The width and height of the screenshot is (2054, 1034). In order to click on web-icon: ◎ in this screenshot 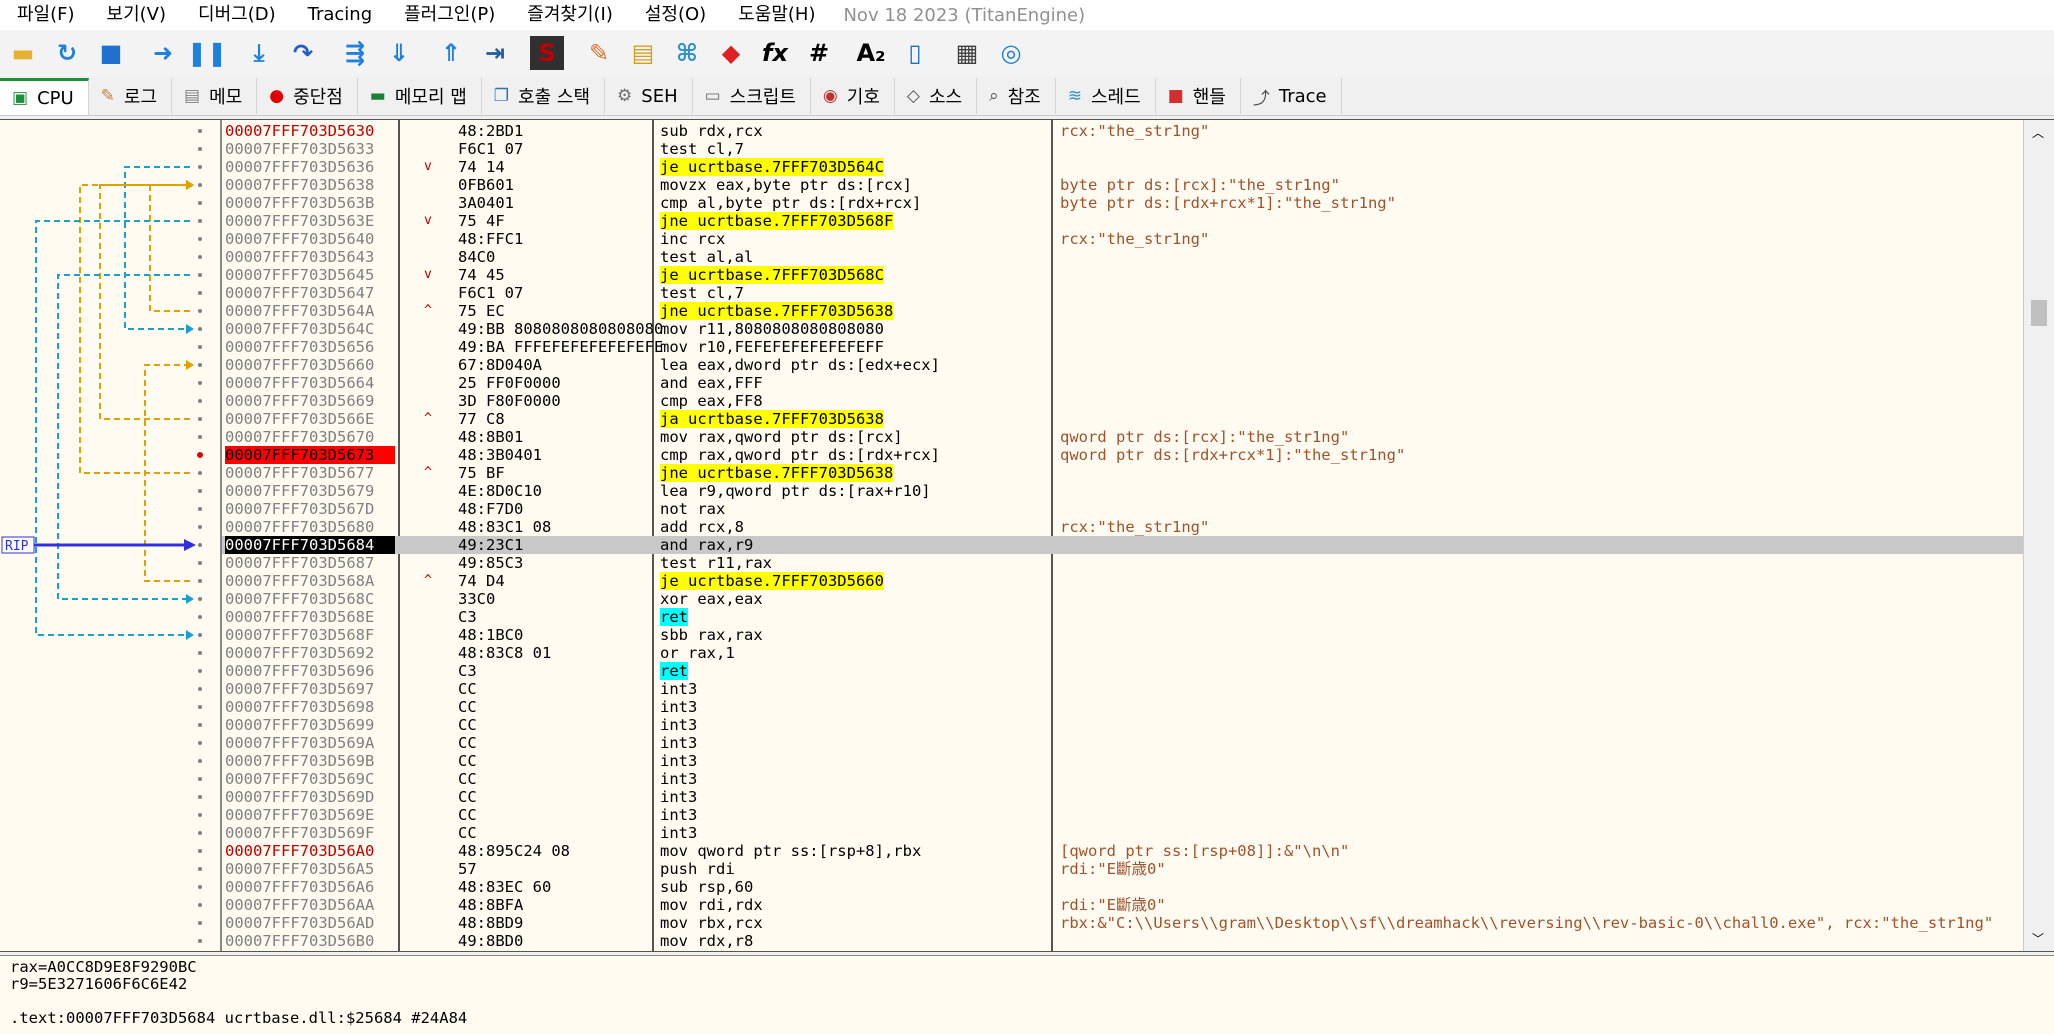, I will do `click(1011, 53)`.